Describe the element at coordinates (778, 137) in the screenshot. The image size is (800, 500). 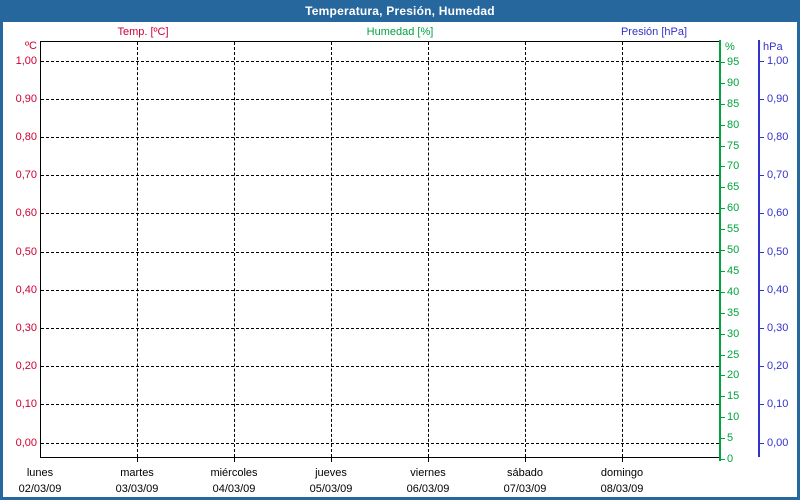
I see `pressure-tick-label: 0,80` at that location.